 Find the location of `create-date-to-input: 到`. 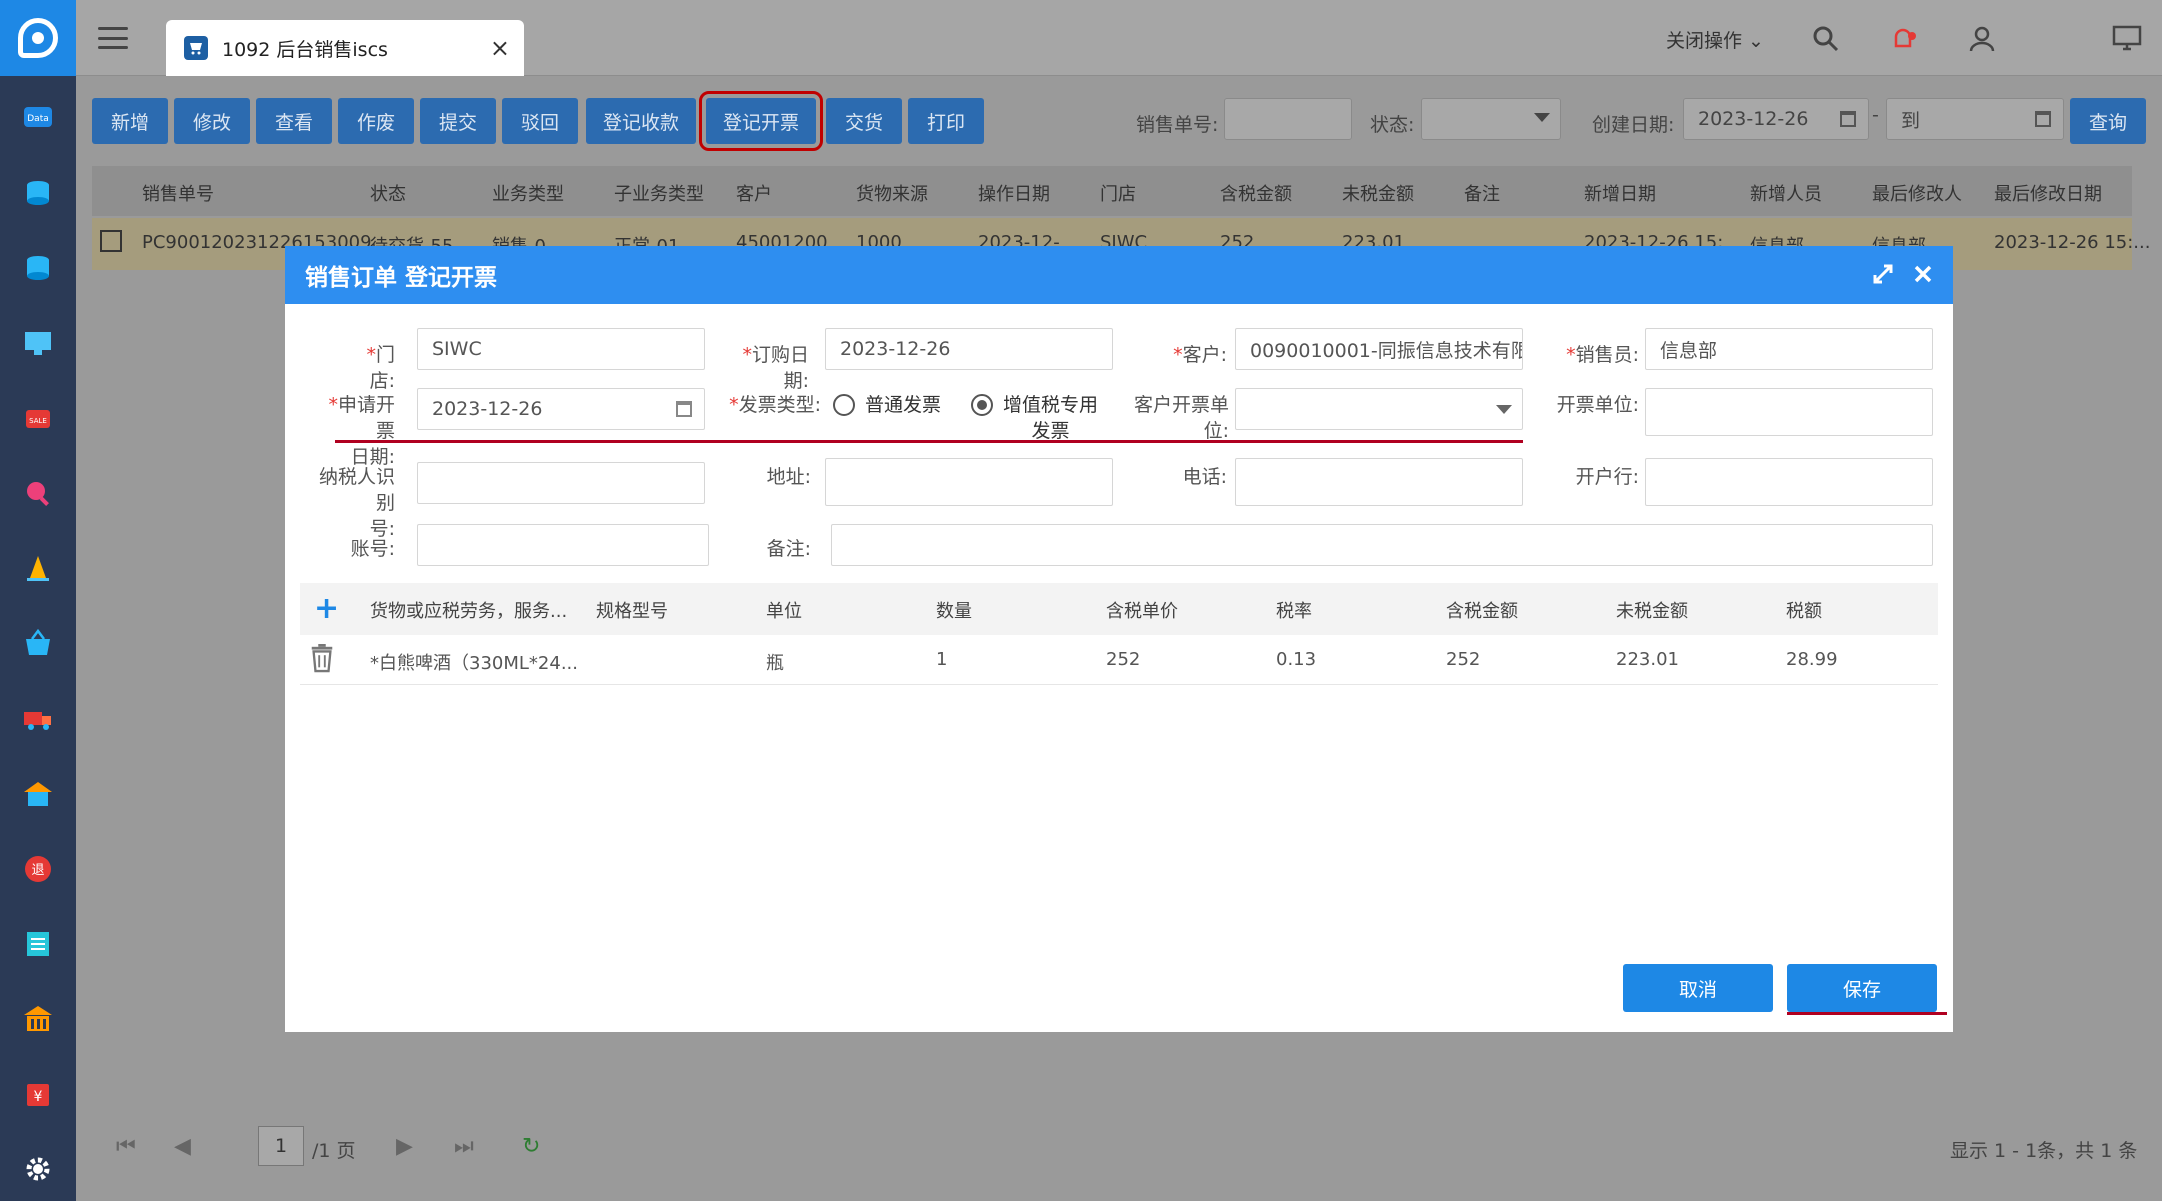

create-date-to-input: 到 is located at coordinates (1975, 119).